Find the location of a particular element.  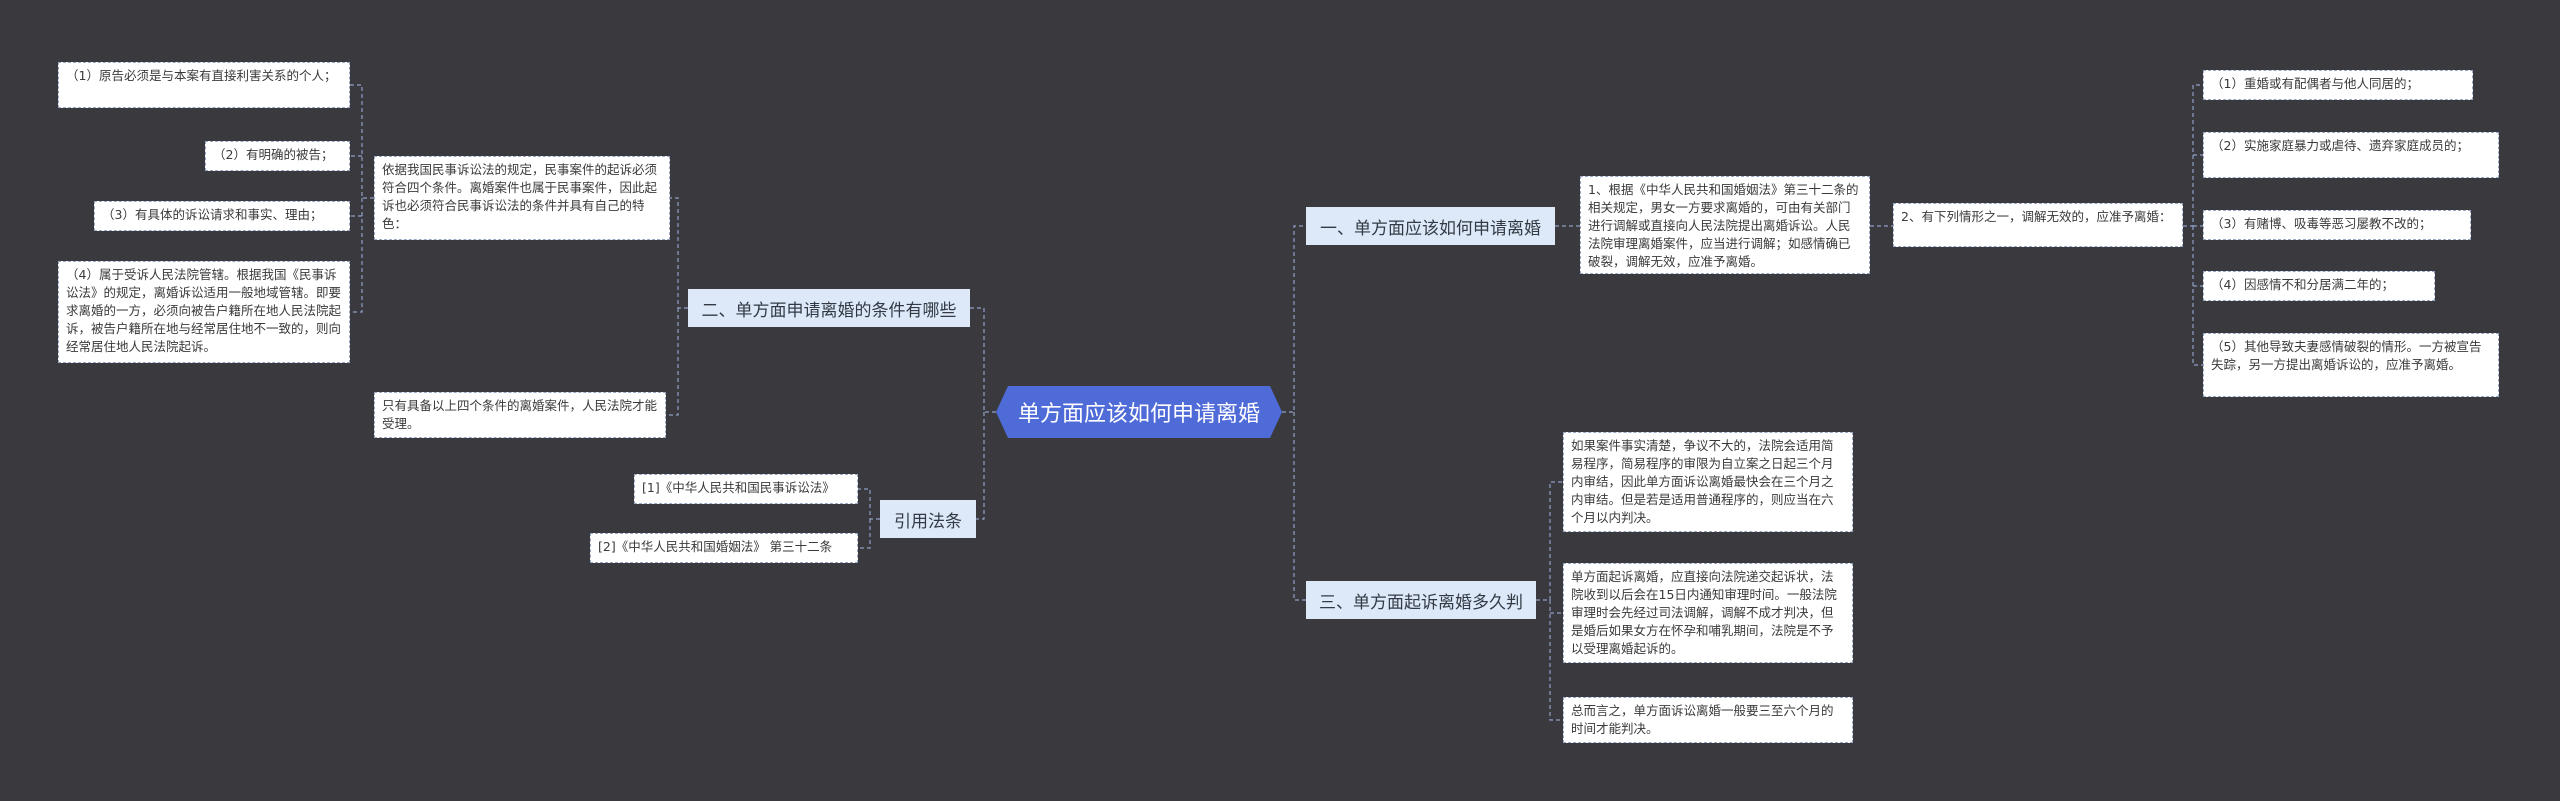

b1-case-1: （1）重婚或有配偶者与他人同居的； is located at coordinates (2338, 85).